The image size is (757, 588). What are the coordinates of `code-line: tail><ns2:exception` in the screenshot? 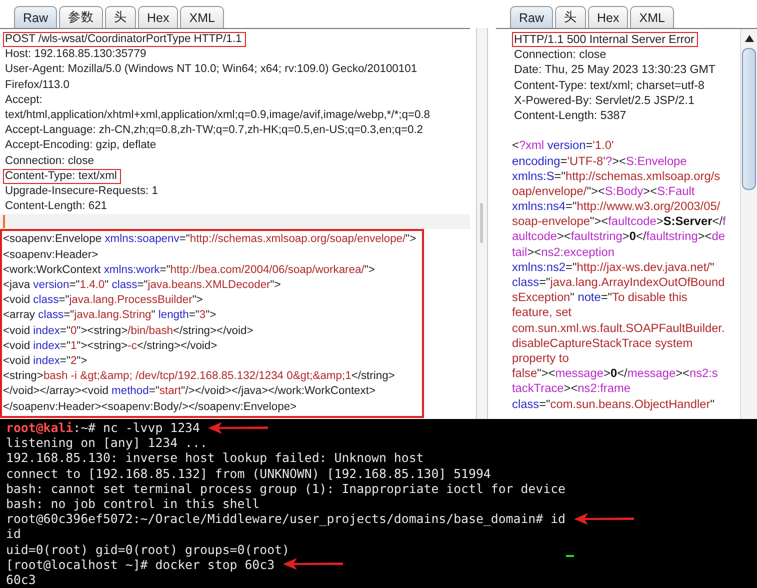 It's located at (564, 252).